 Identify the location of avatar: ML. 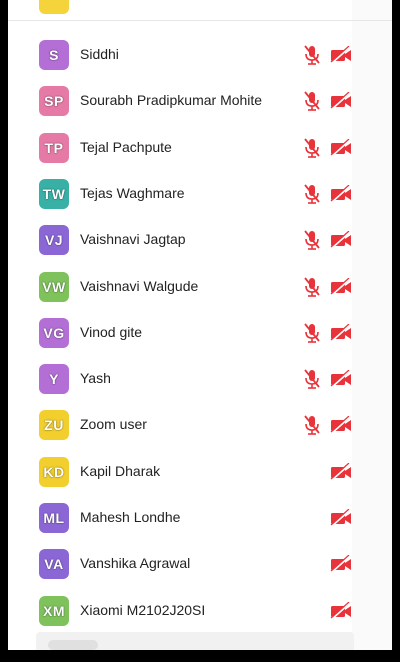
(54, 518).